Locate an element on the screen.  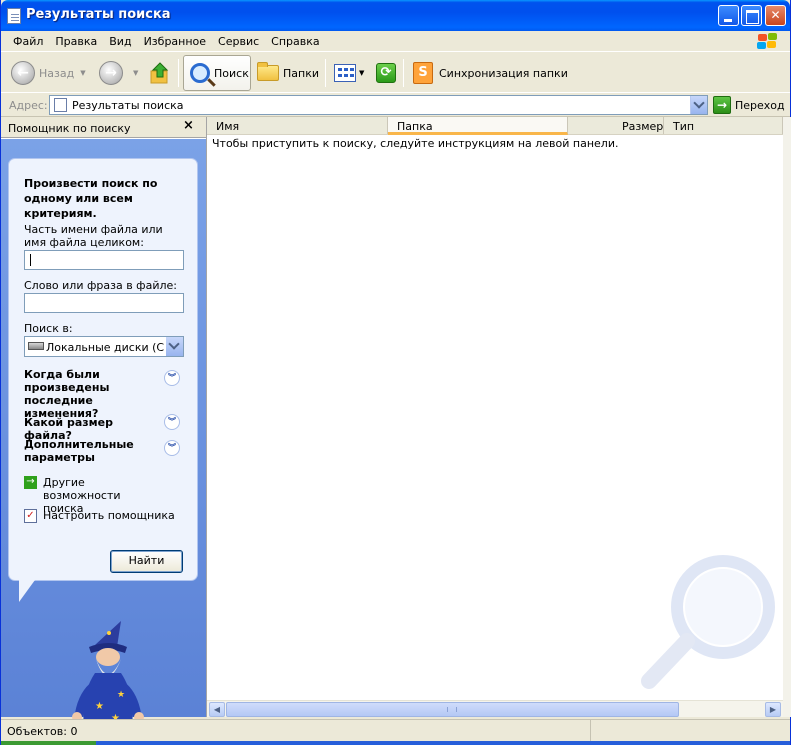
refresh-button: ⟳ is located at coordinates (386, 73).